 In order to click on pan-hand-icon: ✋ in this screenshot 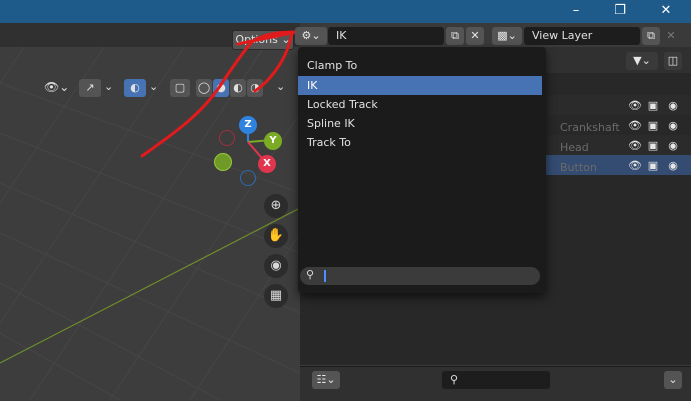, I will do `click(276, 236)`.